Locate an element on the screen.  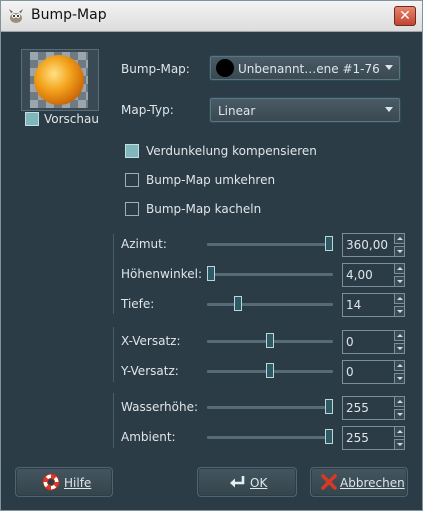
azimut-spinbox: 360,00 is located at coordinates (373, 245).